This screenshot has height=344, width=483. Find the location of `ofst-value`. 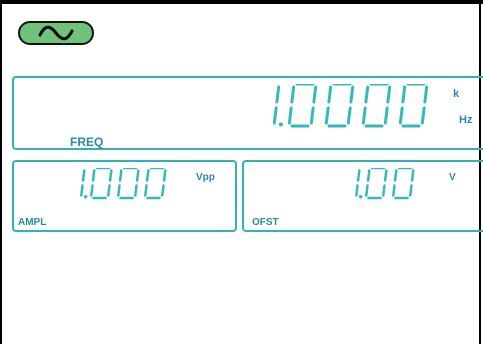

ofst-value is located at coordinates (385, 184).